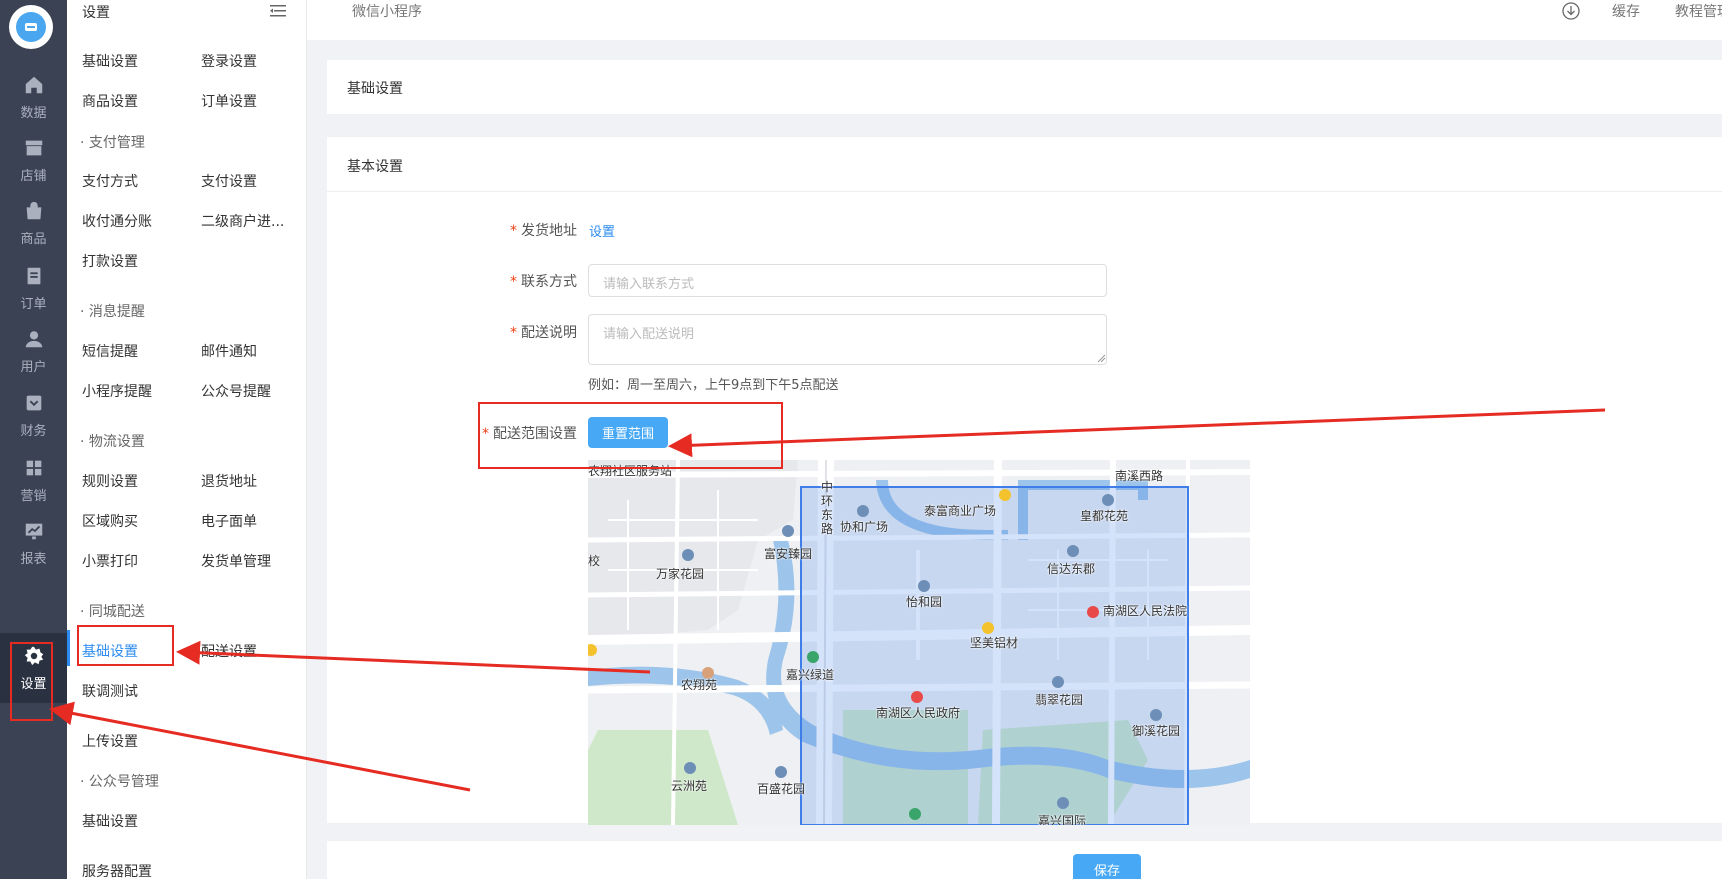 The image size is (1722, 879). I want to click on map-label-road: 中环东路, so click(827, 508).